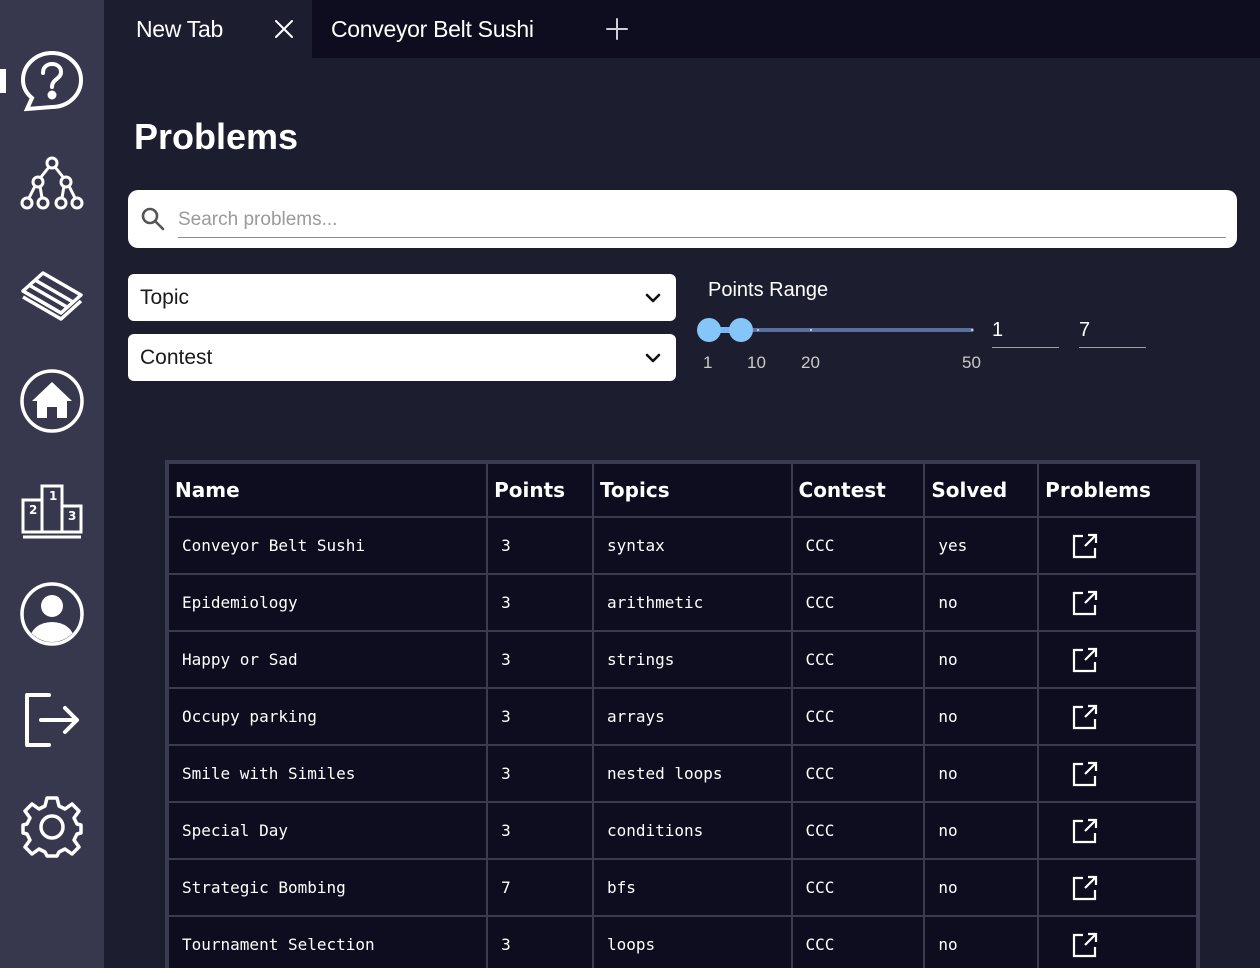 This screenshot has height=968, width=1260. Describe the element at coordinates (1117, 490) in the screenshot. I see `column-header-problems: Problems` at that location.